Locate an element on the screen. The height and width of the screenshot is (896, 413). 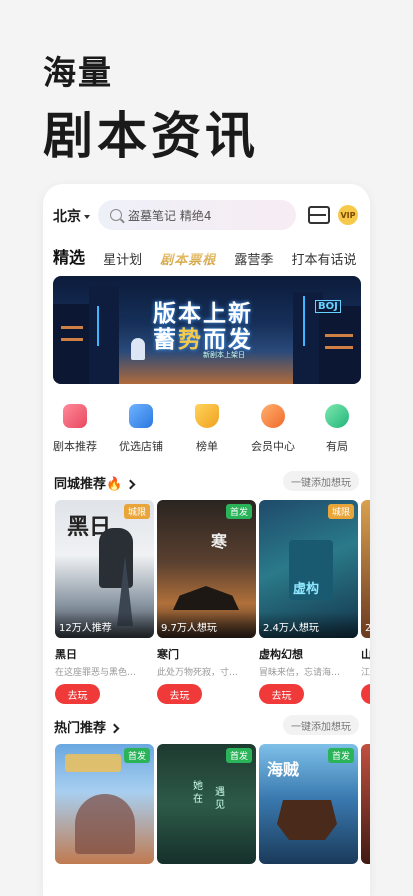
want-count: 9.7万人想玩 is located at coordinates (189, 628).